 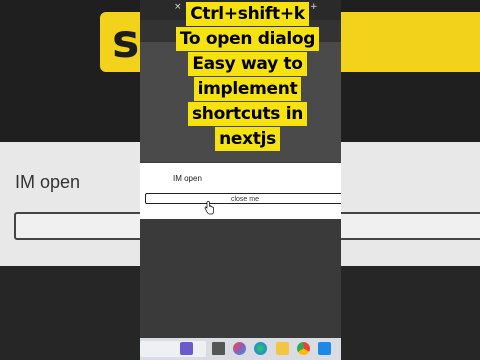 What do you see at coordinates (209, 208) in the screenshot?
I see `hand-cursor-icon` at bounding box center [209, 208].